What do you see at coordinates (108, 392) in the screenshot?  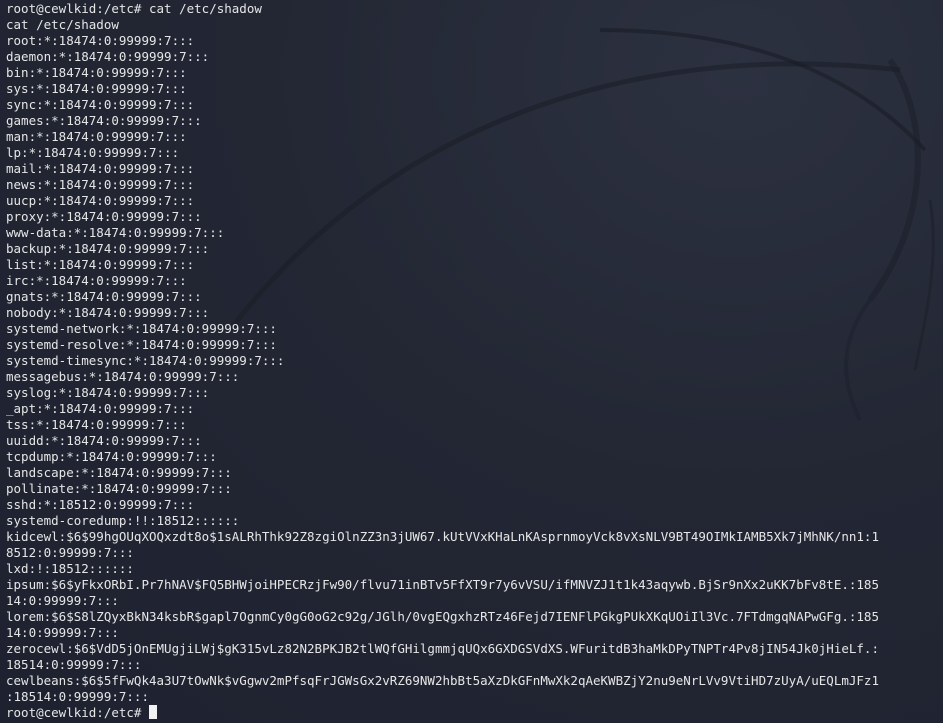 I see `terminal-line: syslog:*:18474:0:99999:7:::` at bounding box center [108, 392].